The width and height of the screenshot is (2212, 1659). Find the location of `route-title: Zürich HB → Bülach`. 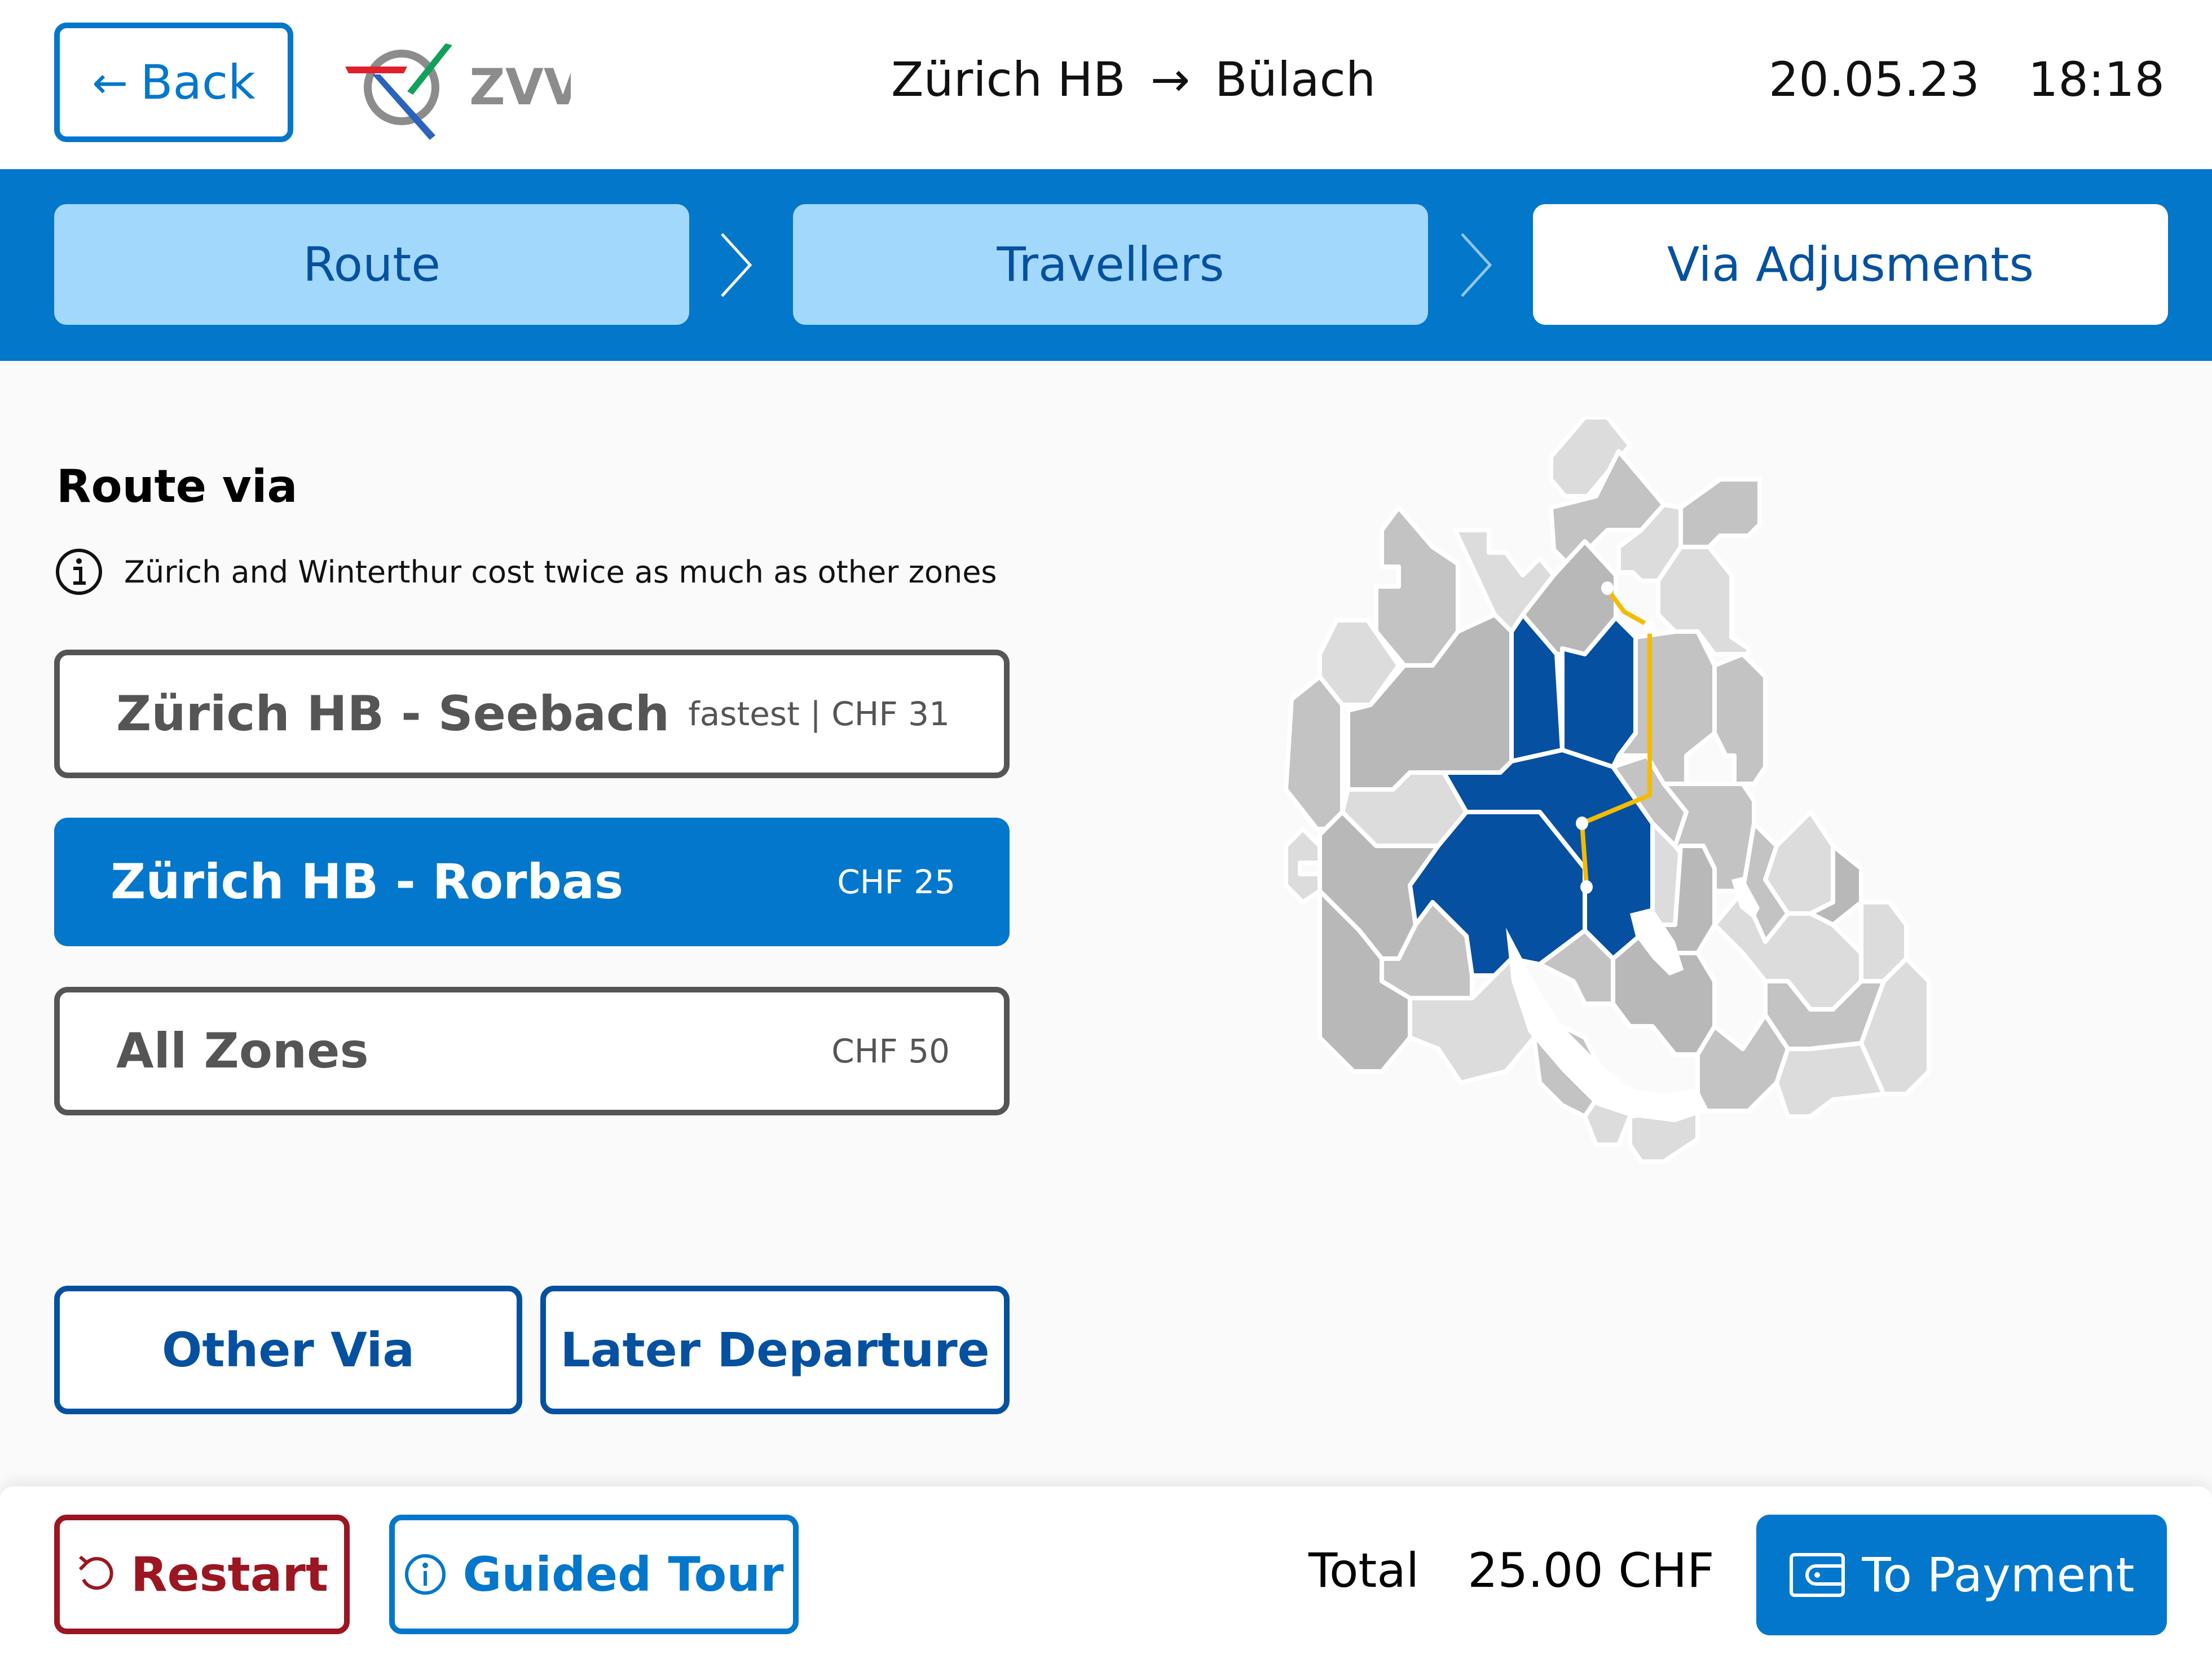

route-title: Zürich HB → Bülach is located at coordinates (1133, 79).